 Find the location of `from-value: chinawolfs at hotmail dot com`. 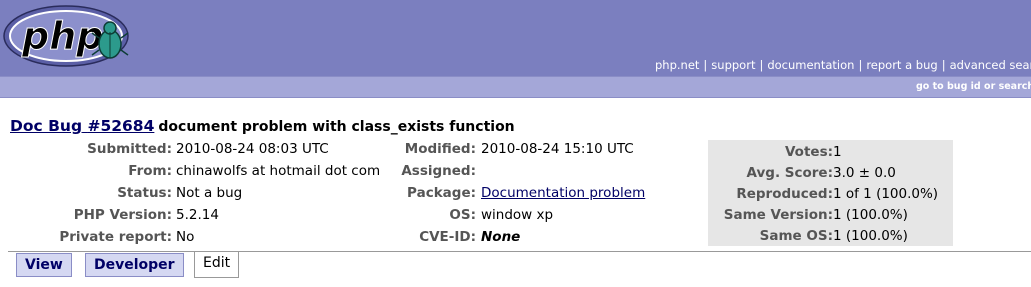

from-value: chinawolfs at hotmail dot com is located at coordinates (278, 171).